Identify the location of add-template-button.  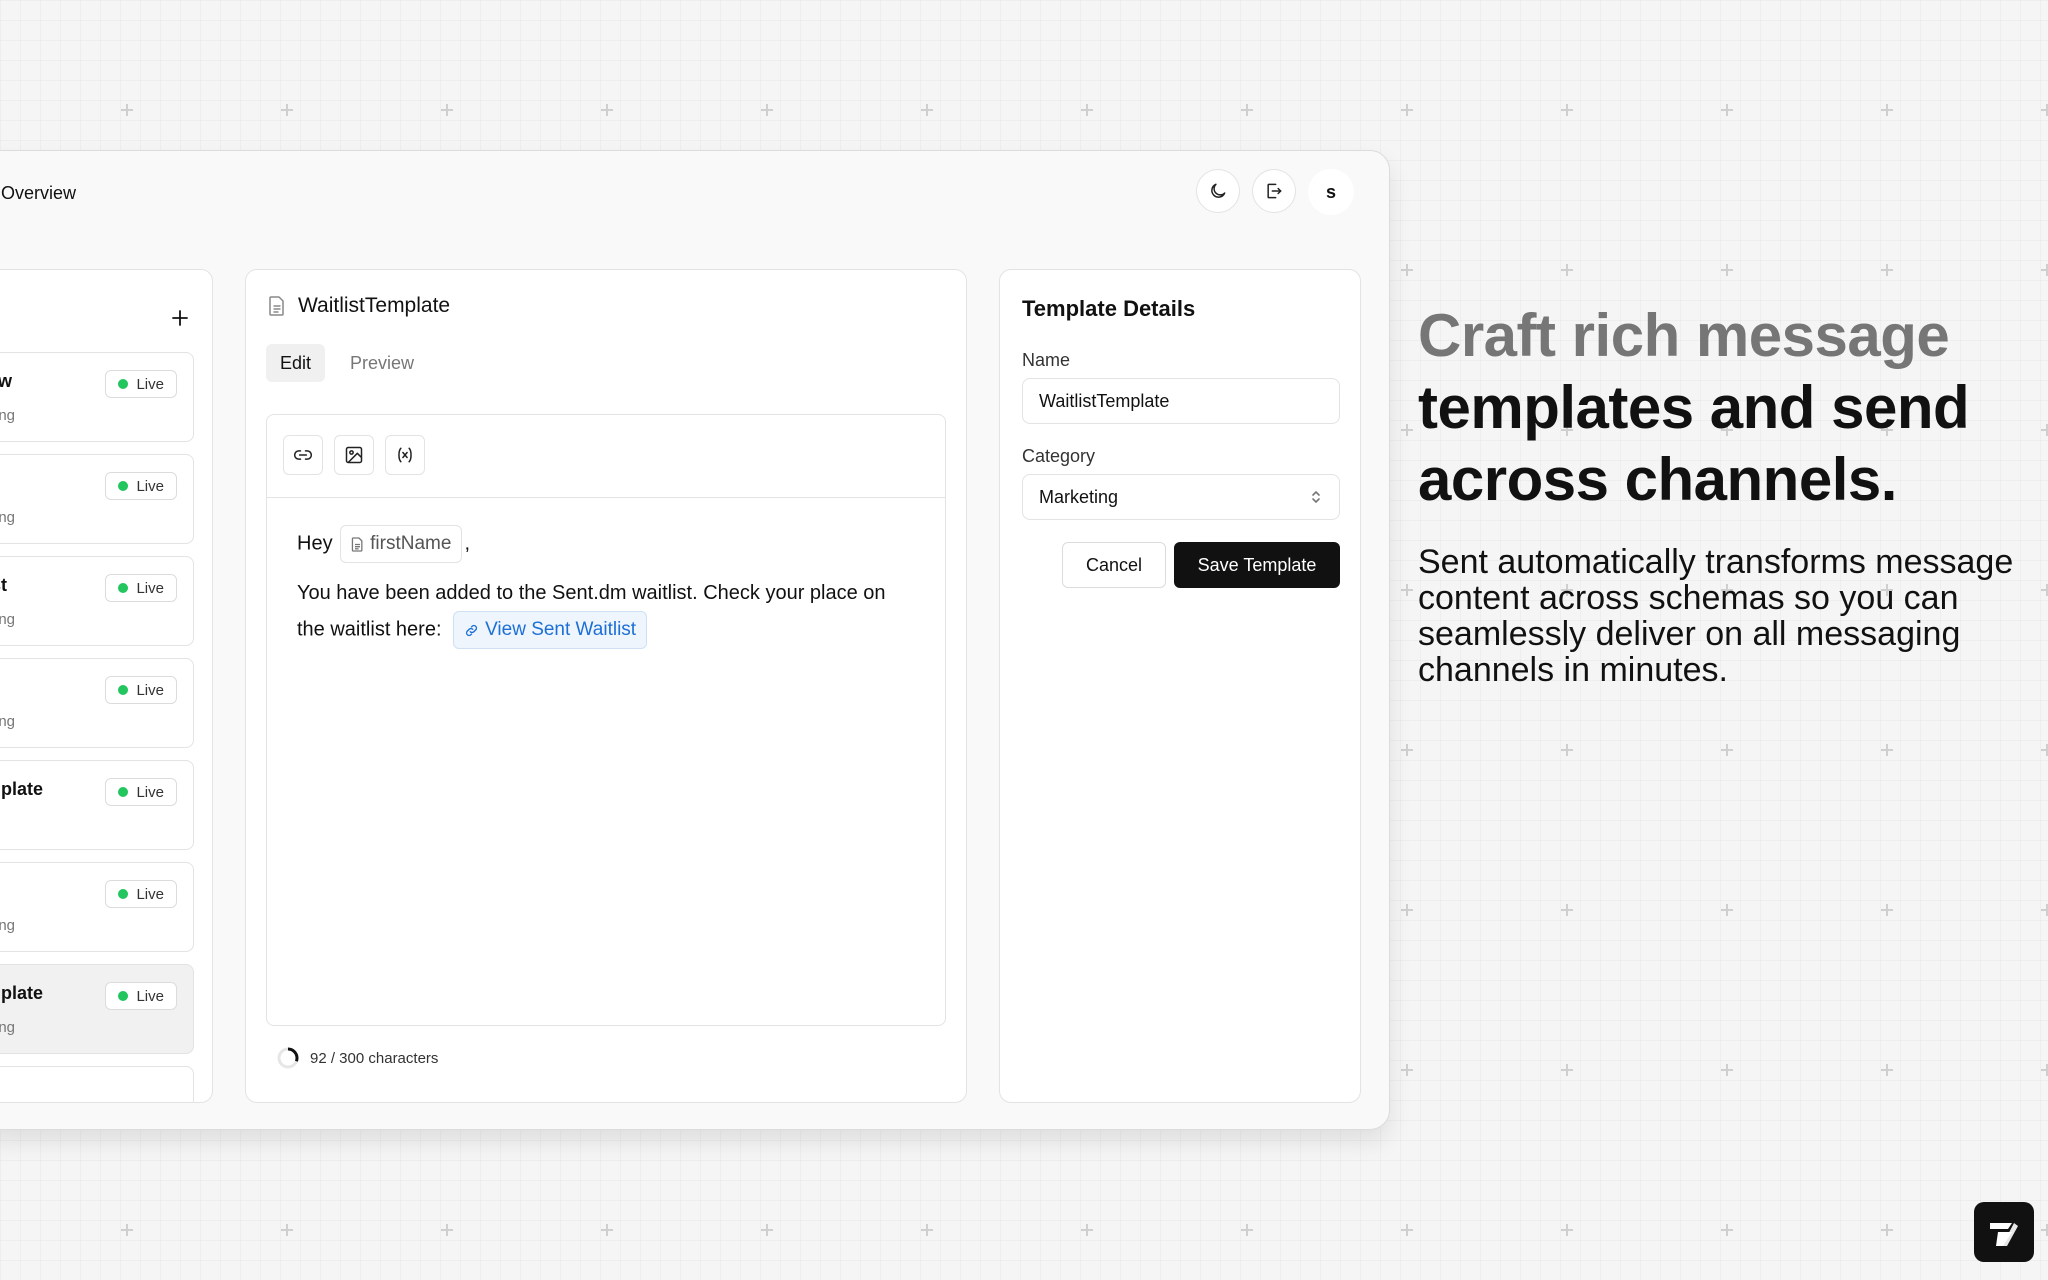
(180, 318).